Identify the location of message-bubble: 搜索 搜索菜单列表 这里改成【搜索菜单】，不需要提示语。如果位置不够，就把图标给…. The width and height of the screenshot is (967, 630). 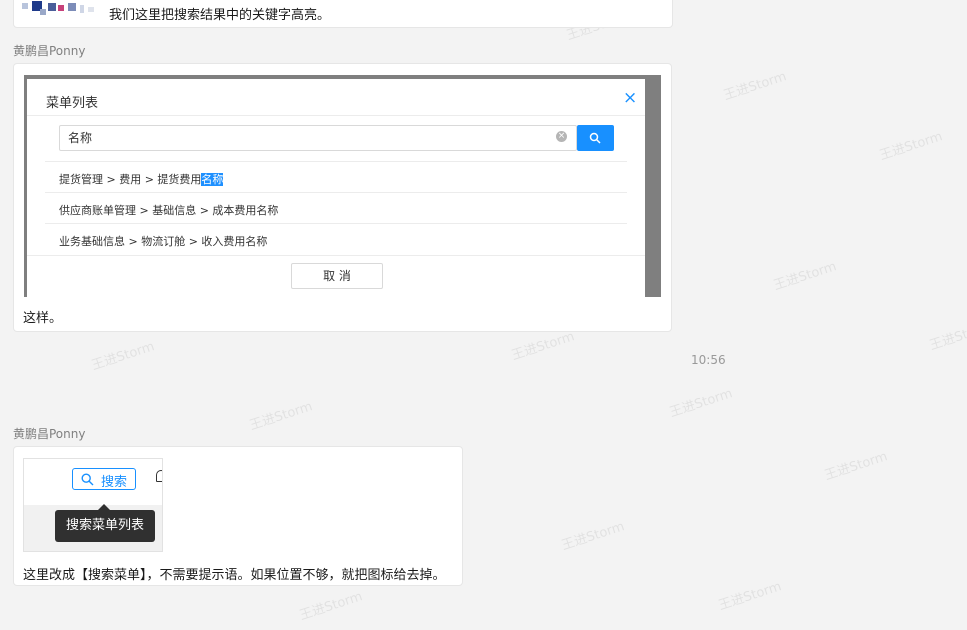
(238, 516).